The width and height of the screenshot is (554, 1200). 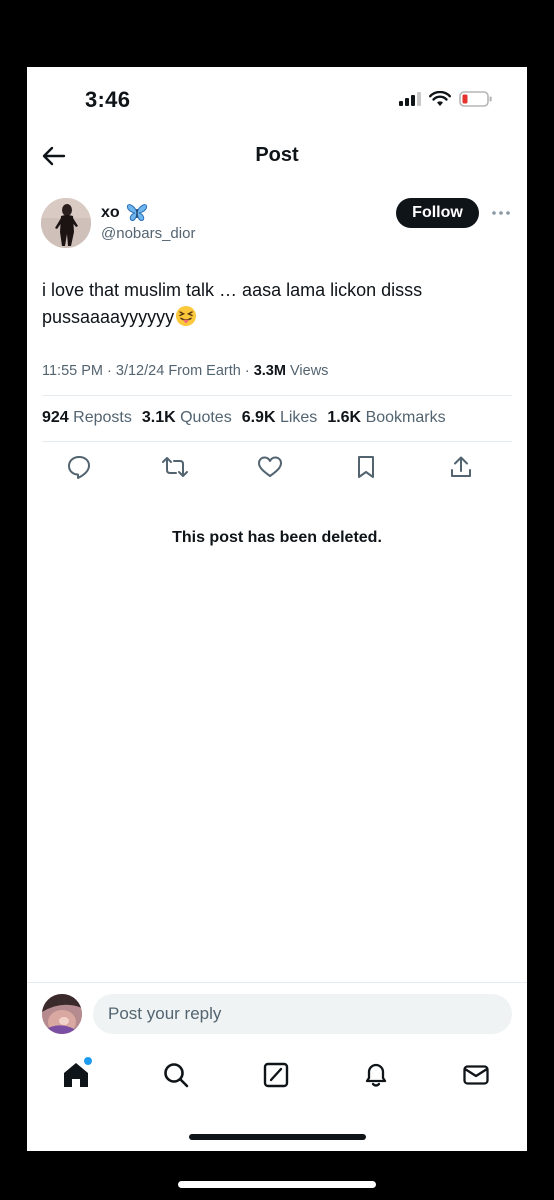 What do you see at coordinates (136, 213) in the screenshot?
I see `butterfly-emoji-icon` at bounding box center [136, 213].